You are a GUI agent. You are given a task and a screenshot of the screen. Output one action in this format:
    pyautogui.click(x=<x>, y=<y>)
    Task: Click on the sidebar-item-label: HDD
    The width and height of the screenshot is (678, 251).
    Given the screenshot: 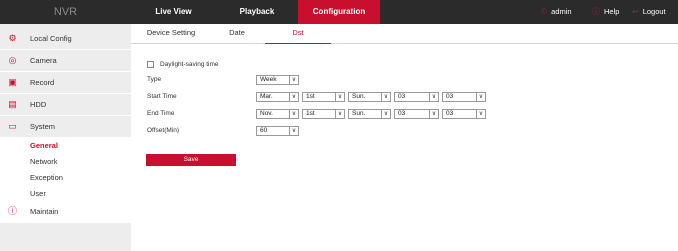 What is the action you would take?
    pyautogui.click(x=38, y=104)
    